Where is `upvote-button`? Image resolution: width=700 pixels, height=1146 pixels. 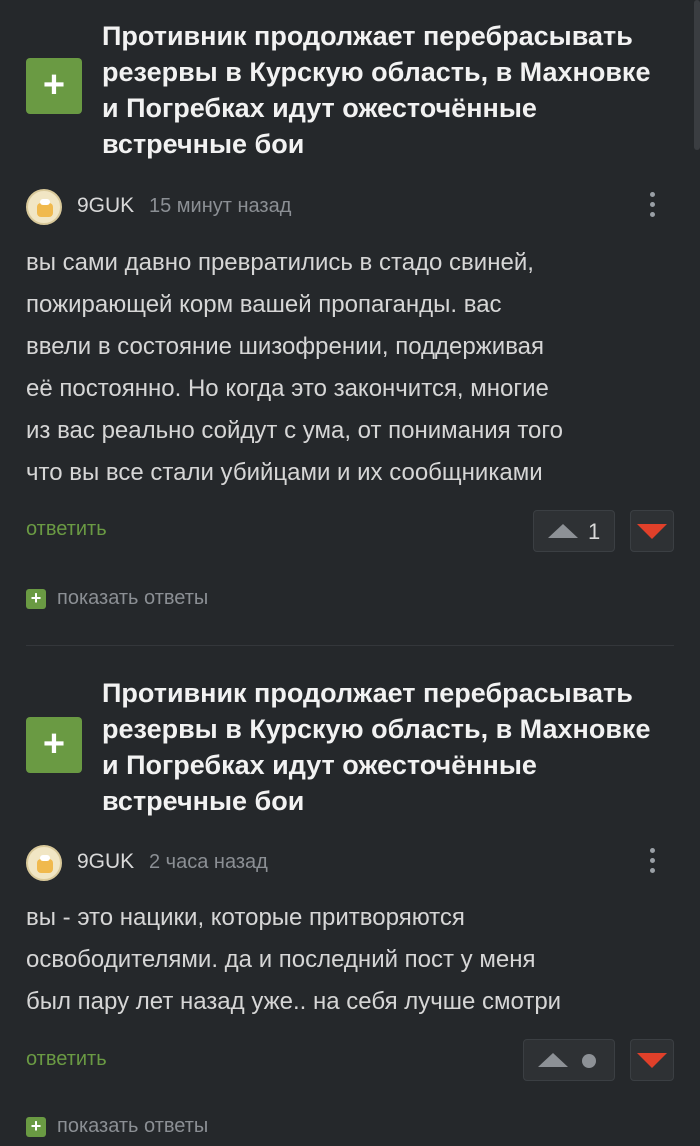
upvote-button is located at coordinates (569, 1060).